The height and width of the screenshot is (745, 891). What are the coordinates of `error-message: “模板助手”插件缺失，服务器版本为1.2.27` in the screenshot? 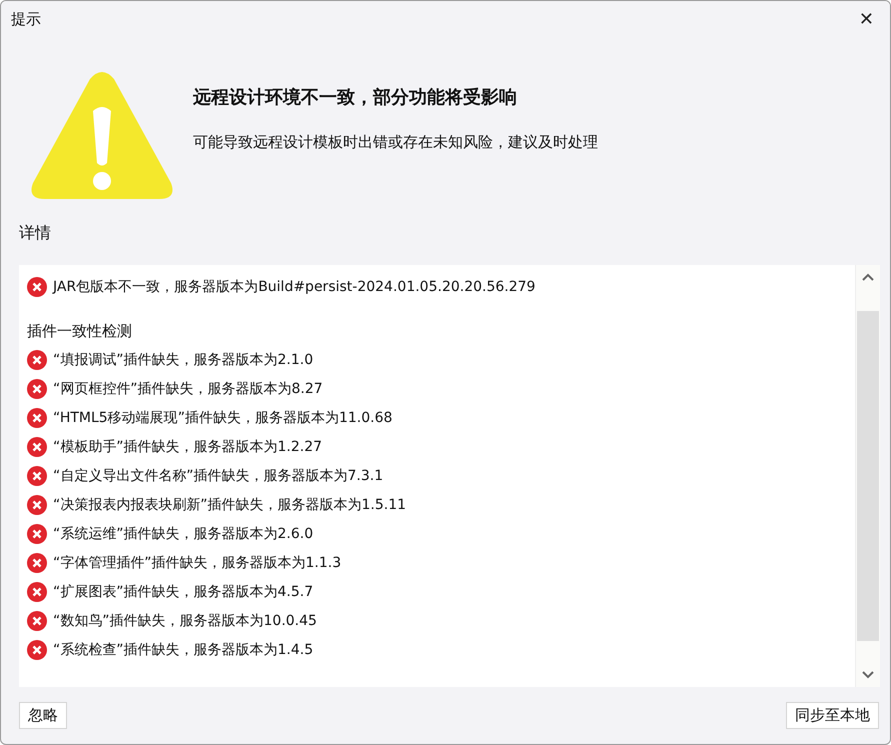 It's located at (187, 447).